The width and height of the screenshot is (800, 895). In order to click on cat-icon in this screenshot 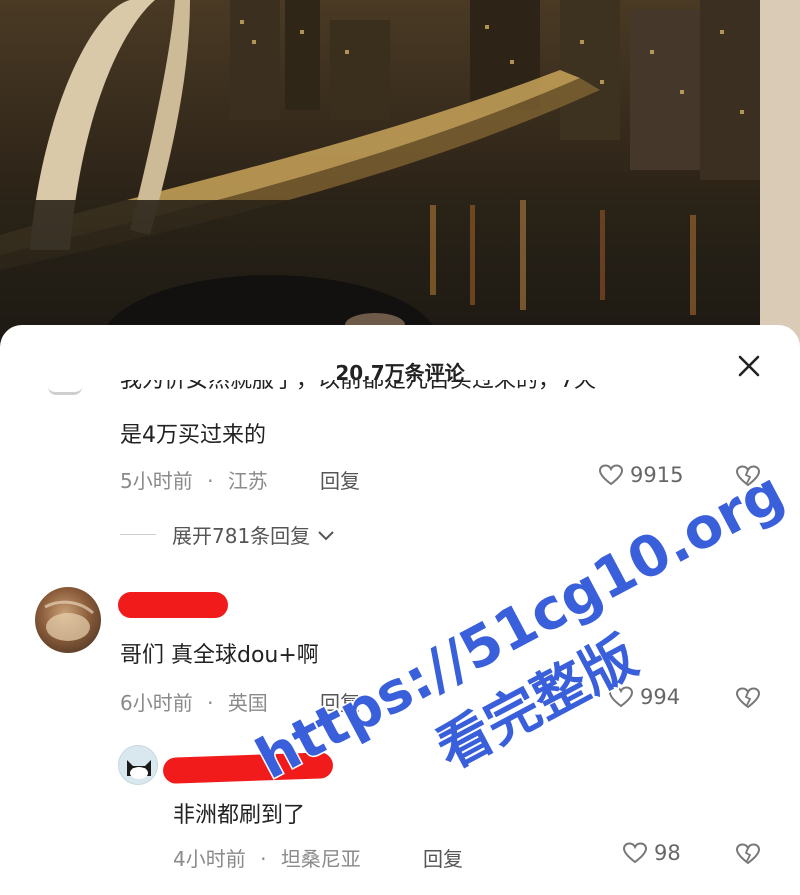, I will do `click(139, 769)`.